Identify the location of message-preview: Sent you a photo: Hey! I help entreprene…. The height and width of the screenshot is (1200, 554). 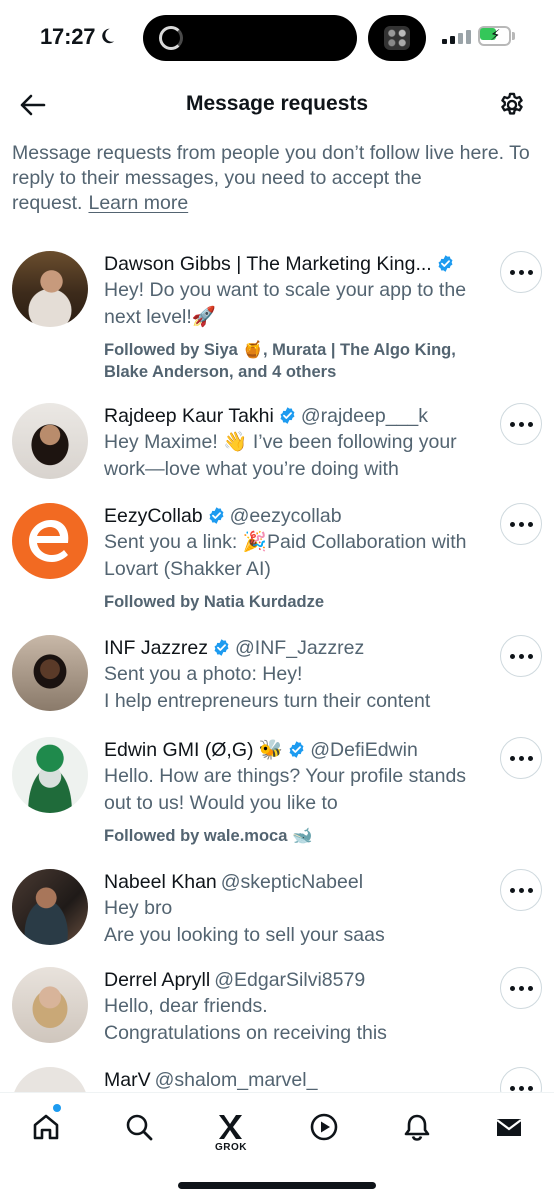
(267, 687).